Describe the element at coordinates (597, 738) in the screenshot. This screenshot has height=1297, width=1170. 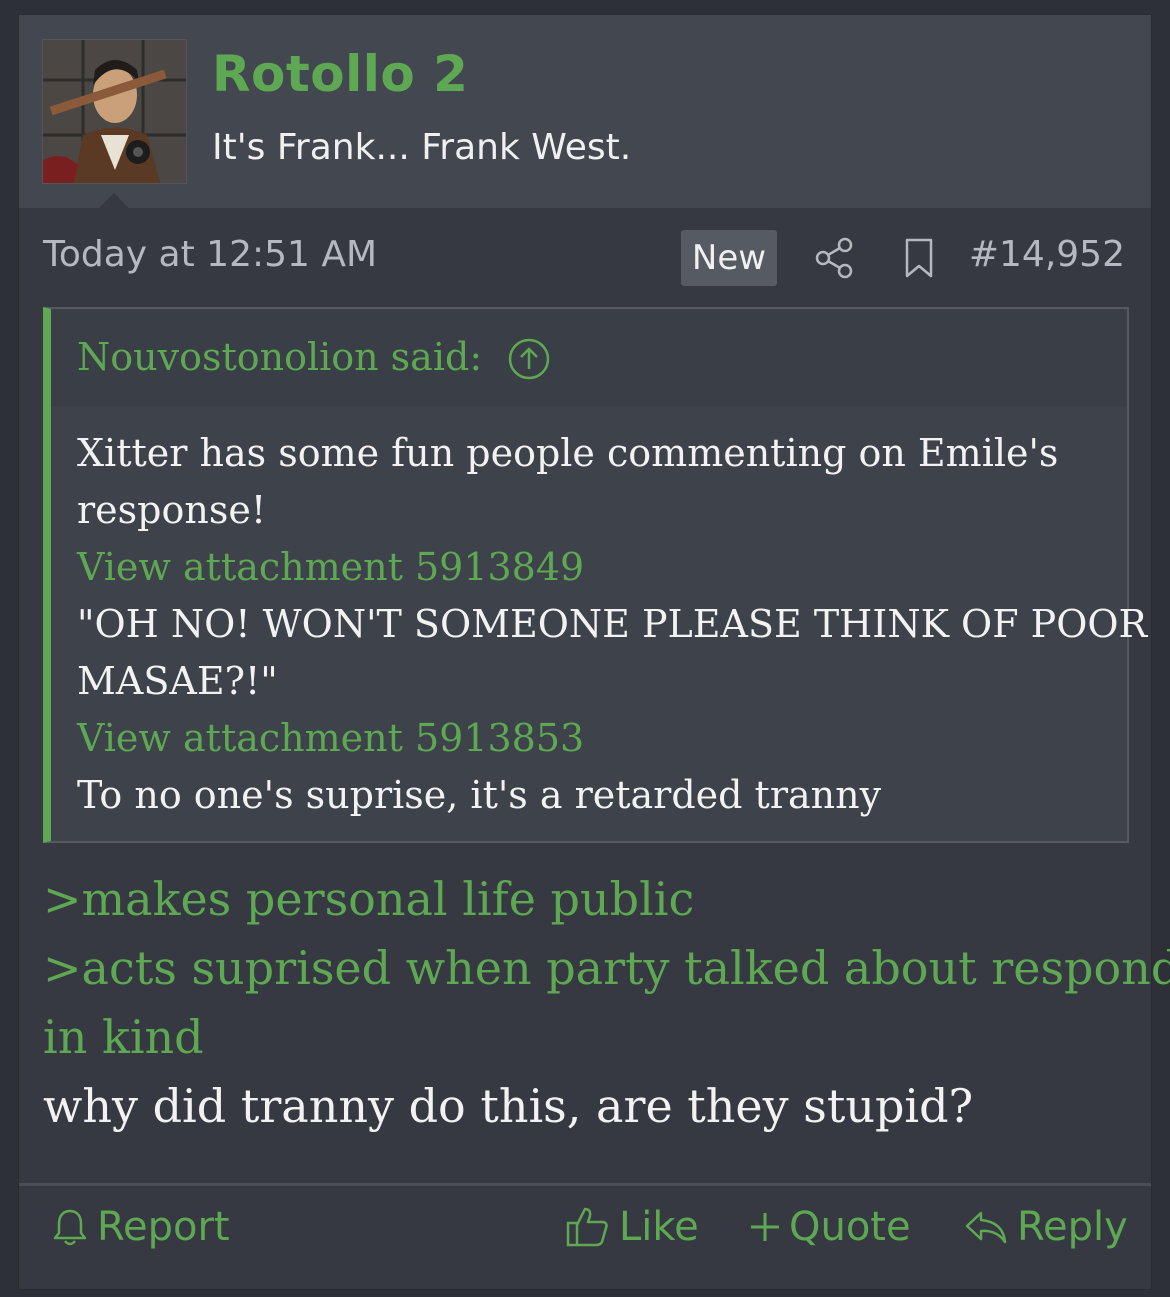
I see `attachment-link: View attachment 5913853` at that location.